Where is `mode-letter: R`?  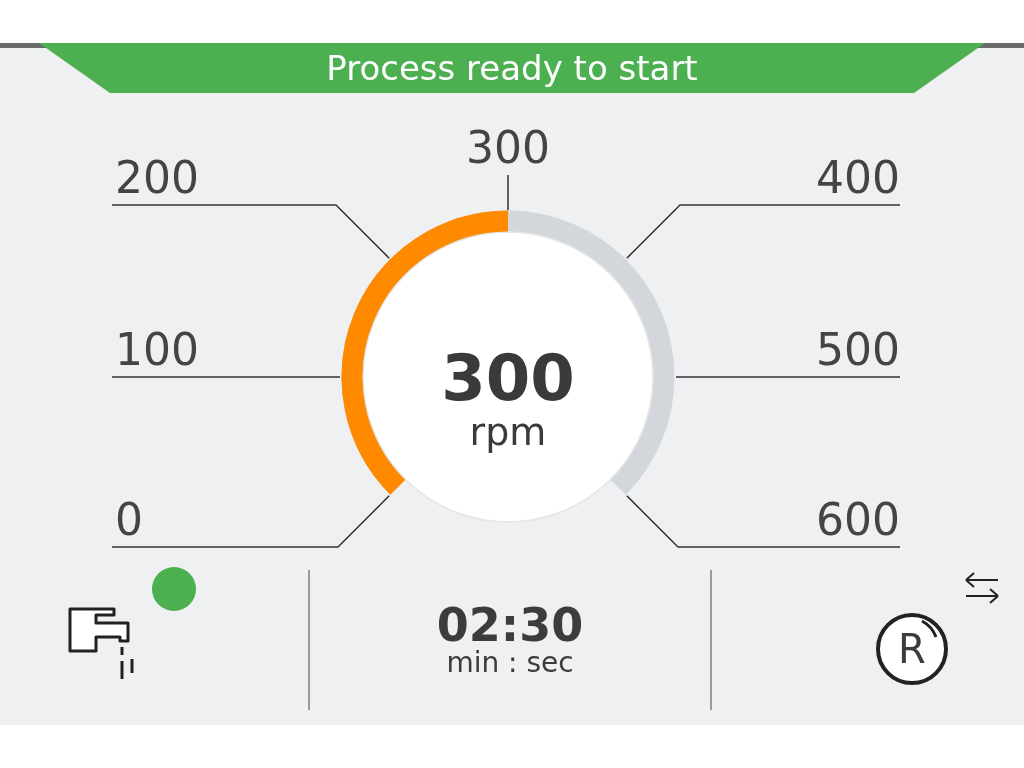 mode-letter: R is located at coordinates (912, 649).